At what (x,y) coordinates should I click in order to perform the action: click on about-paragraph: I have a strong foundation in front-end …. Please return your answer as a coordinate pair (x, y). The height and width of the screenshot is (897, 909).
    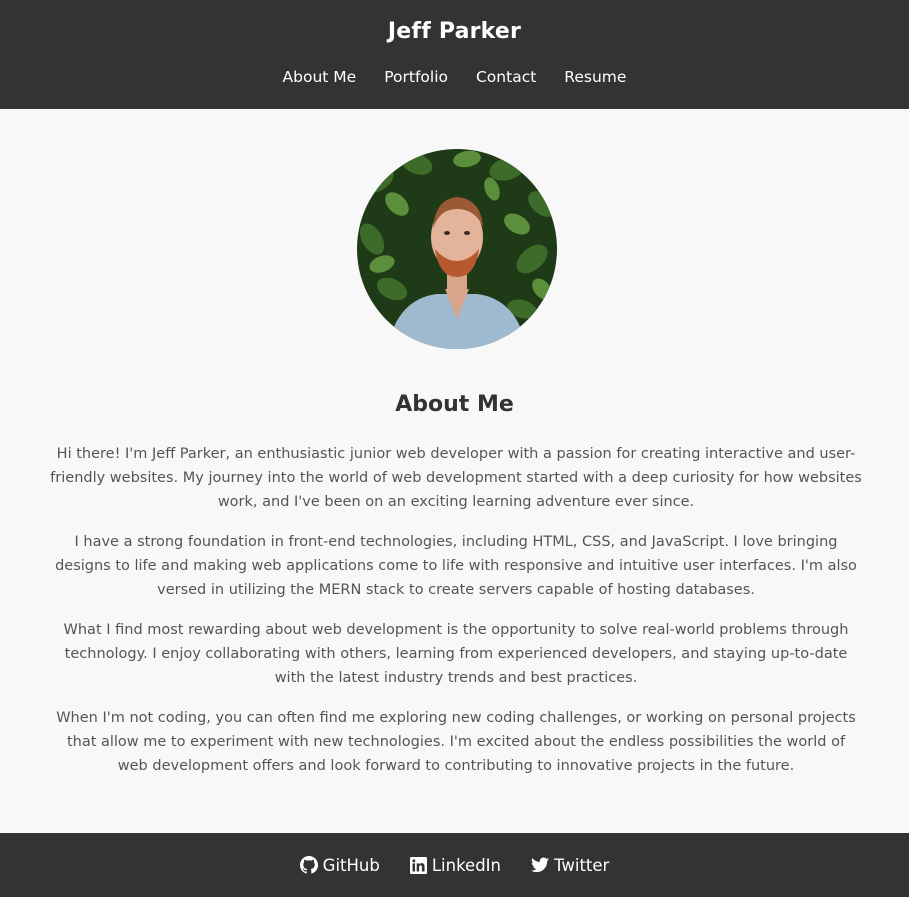
    Looking at the image, I should click on (456, 566).